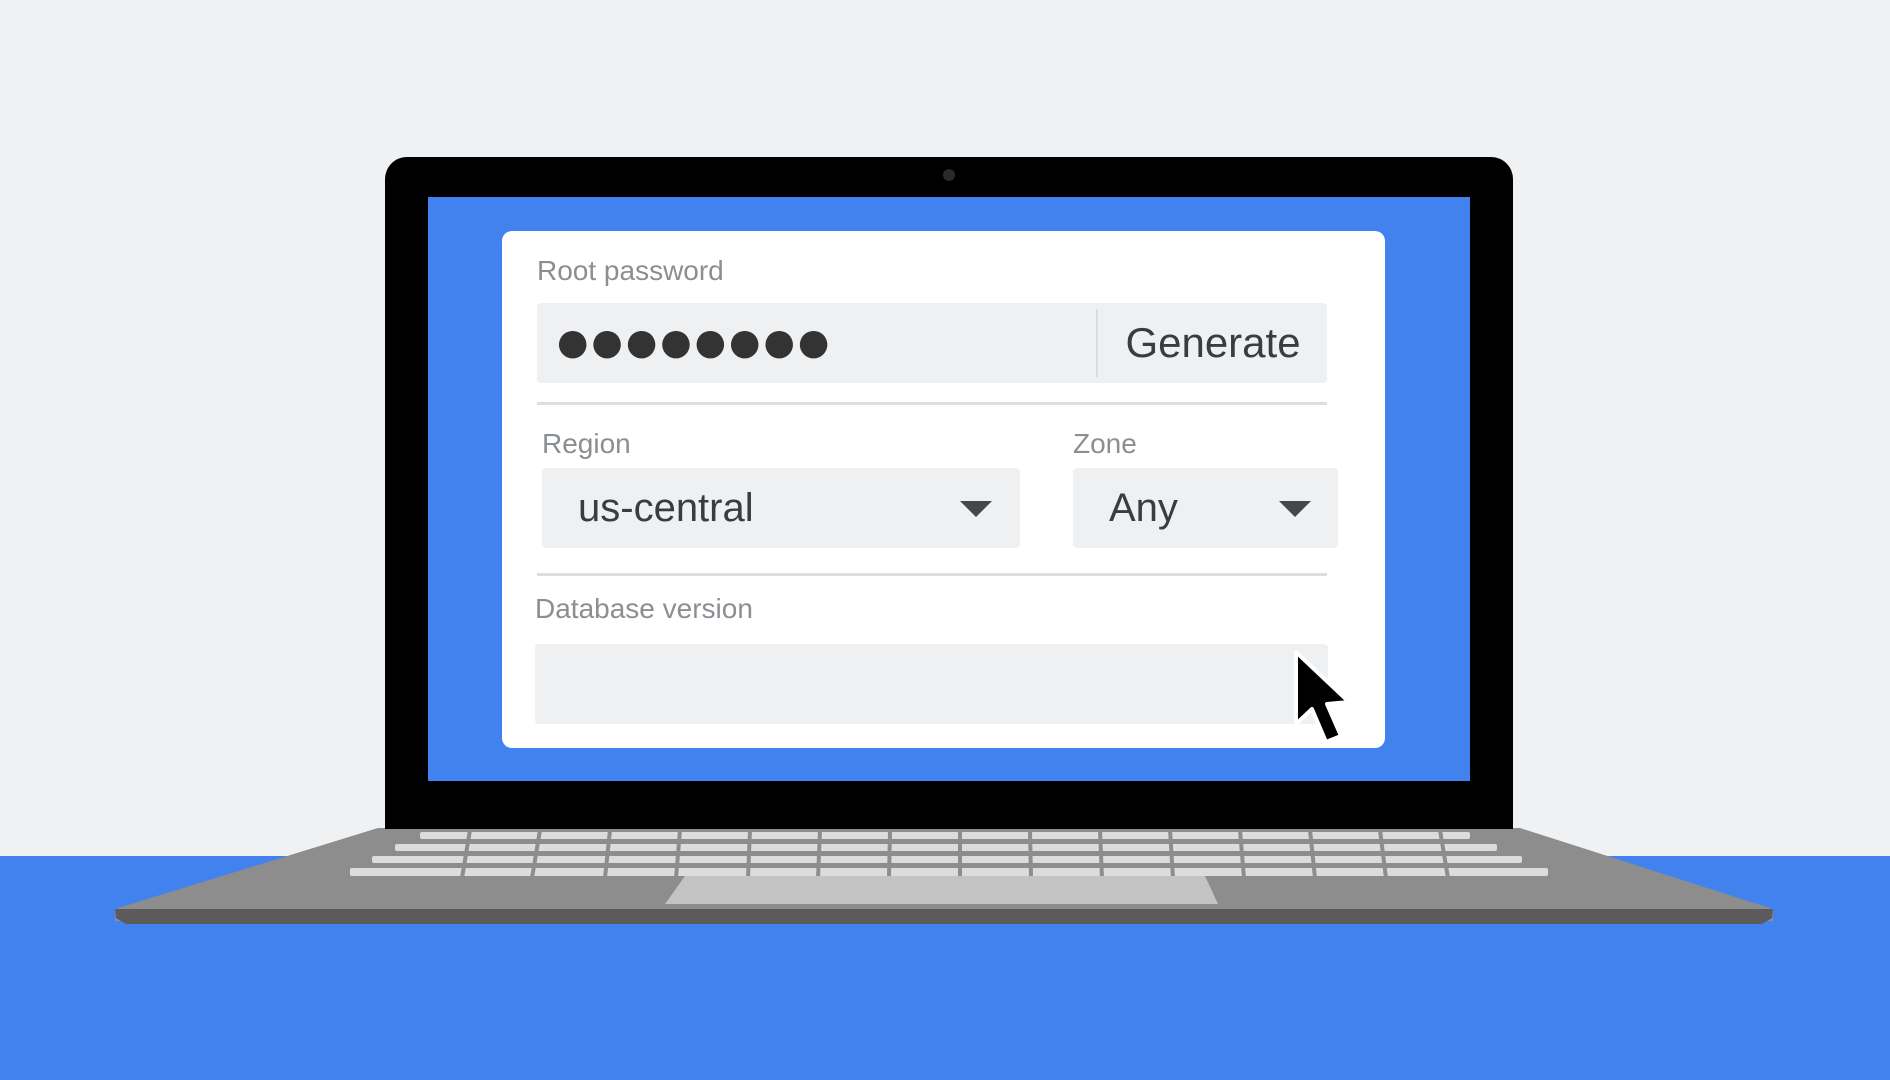 This screenshot has height=1080, width=1890. Describe the element at coordinates (781, 508) in the screenshot. I see `region-select: us-central` at that location.